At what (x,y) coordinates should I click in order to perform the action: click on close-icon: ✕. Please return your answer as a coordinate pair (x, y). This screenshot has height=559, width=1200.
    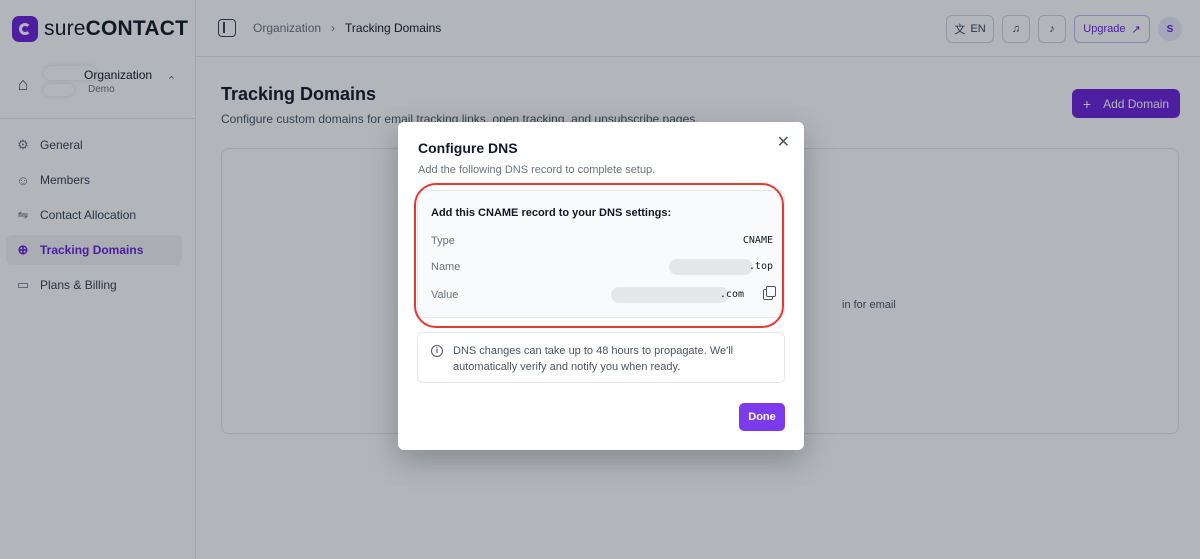
    Looking at the image, I should click on (783, 143).